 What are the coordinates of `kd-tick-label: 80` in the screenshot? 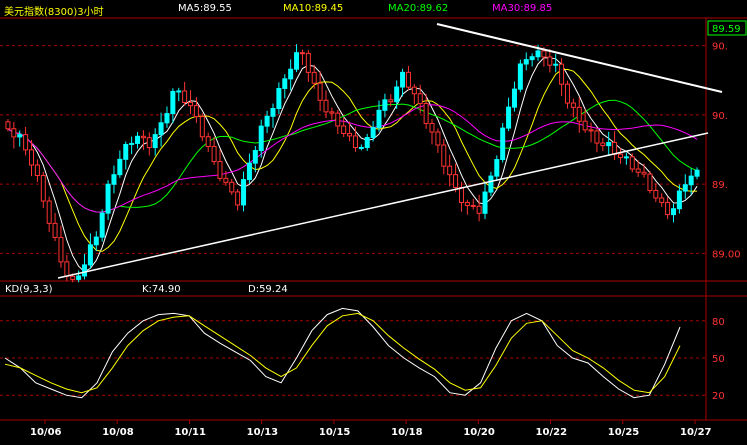 It's located at (718, 322).